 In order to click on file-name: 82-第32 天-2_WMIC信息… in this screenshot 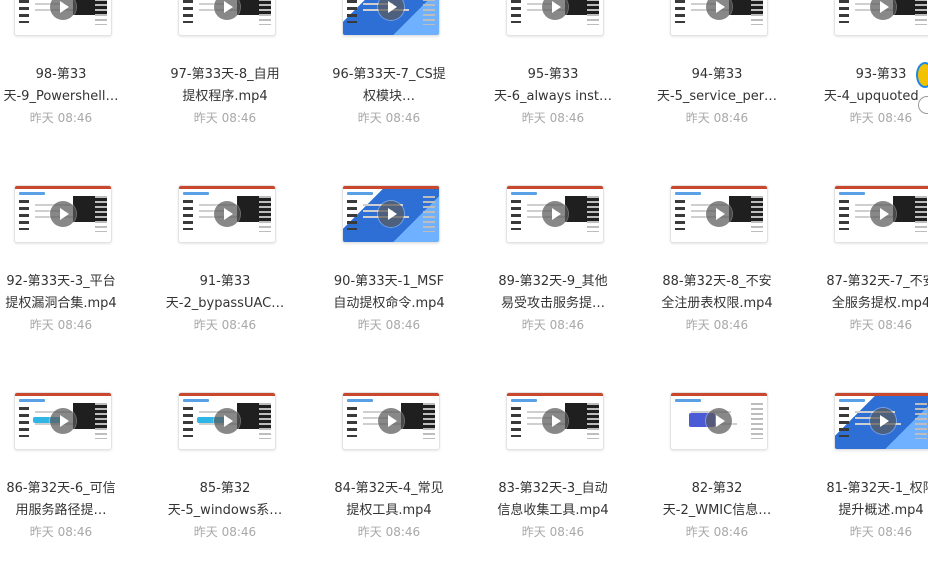, I will do `click(717, 500)`.